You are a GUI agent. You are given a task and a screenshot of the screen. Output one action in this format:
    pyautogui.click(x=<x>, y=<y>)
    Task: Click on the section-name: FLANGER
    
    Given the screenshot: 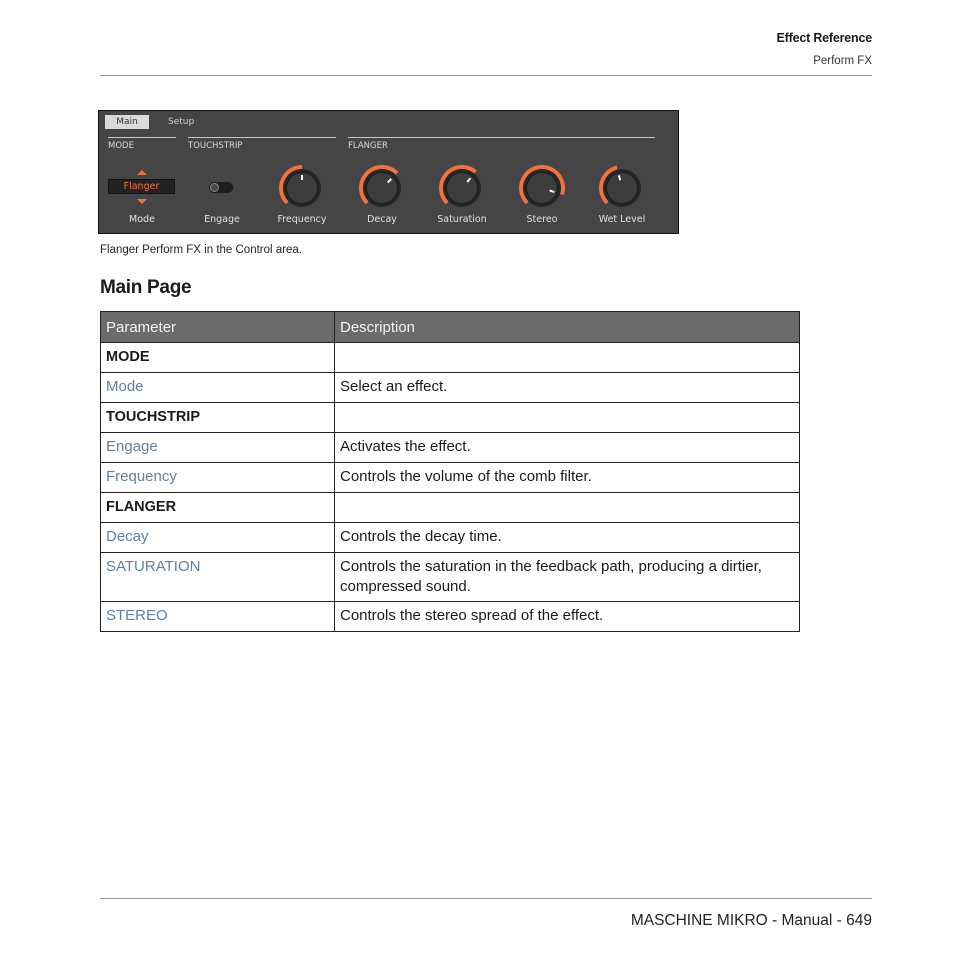 What is the action you would take?
    pyautogui.click(x=217, y=507)
    